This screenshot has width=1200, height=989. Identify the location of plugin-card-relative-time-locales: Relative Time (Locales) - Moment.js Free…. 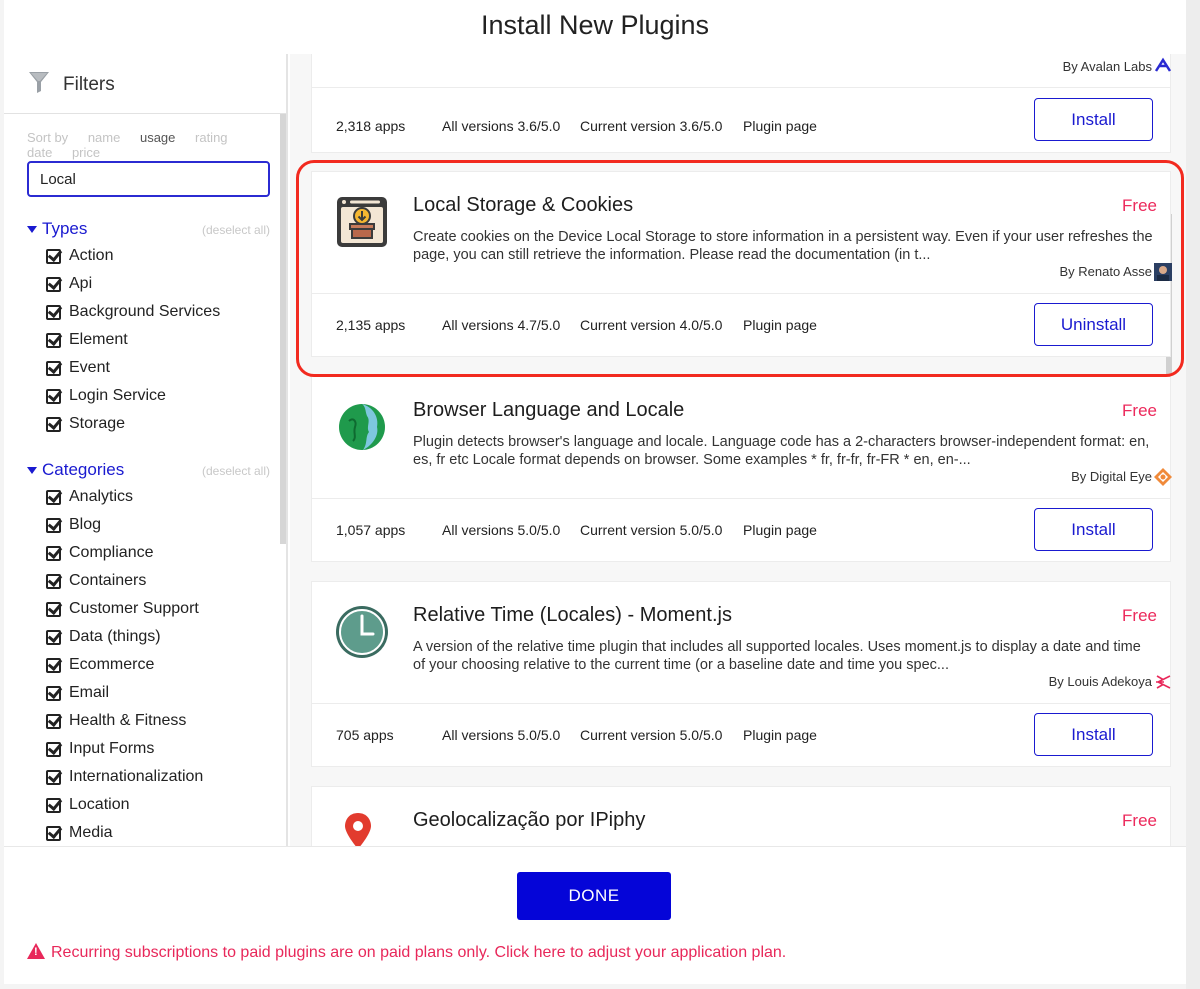
(741, 674).